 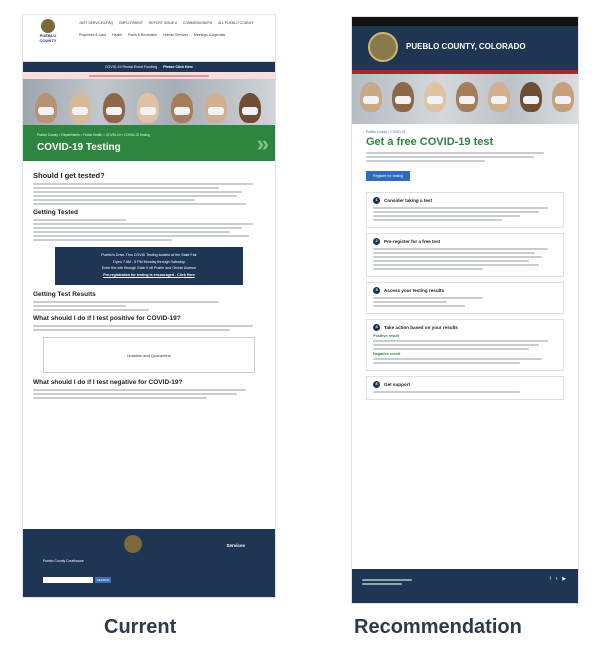 What do you see at coordinates (63, 561) in the screenshot?
I see `footer-address: Pueblo County Courthouse` at bounding box center [63, 561].